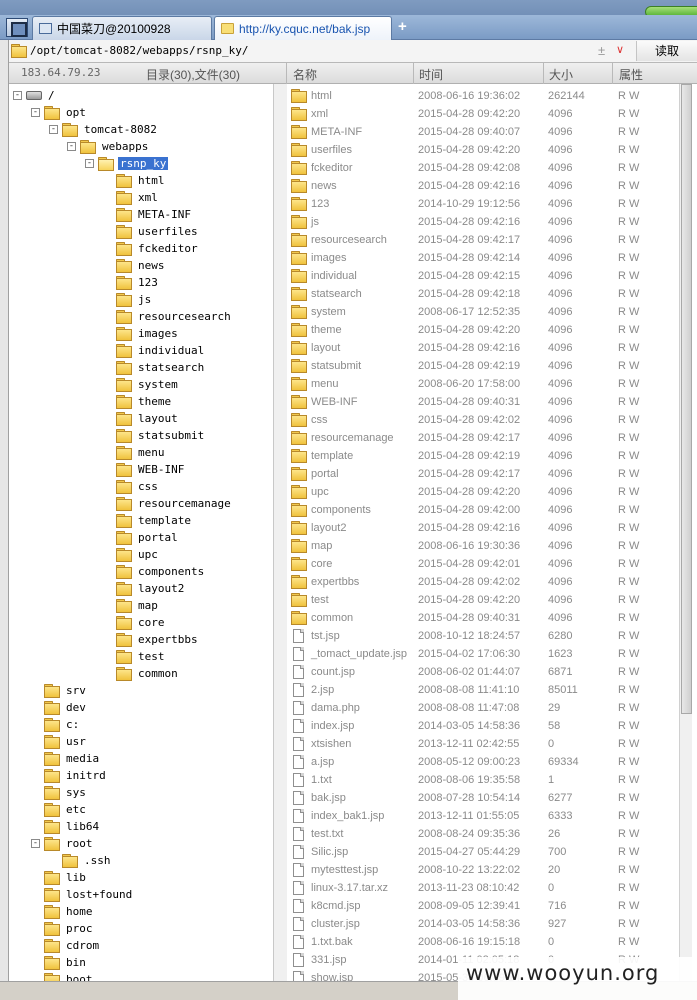 The width and height of the screenshot is (697, 1000). What do you see at coordinates (66, 707) in the screenshot?
I see `tree-node: dev` at bounding box center [66, 707].